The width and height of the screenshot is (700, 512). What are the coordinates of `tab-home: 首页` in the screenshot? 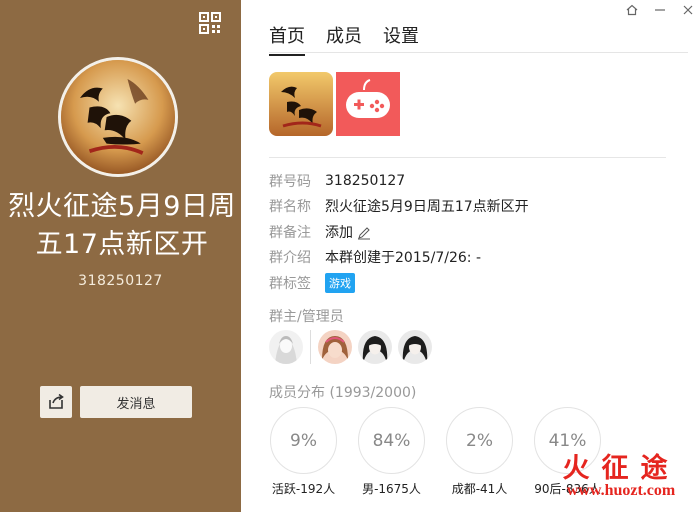 It's located at (287, 39).